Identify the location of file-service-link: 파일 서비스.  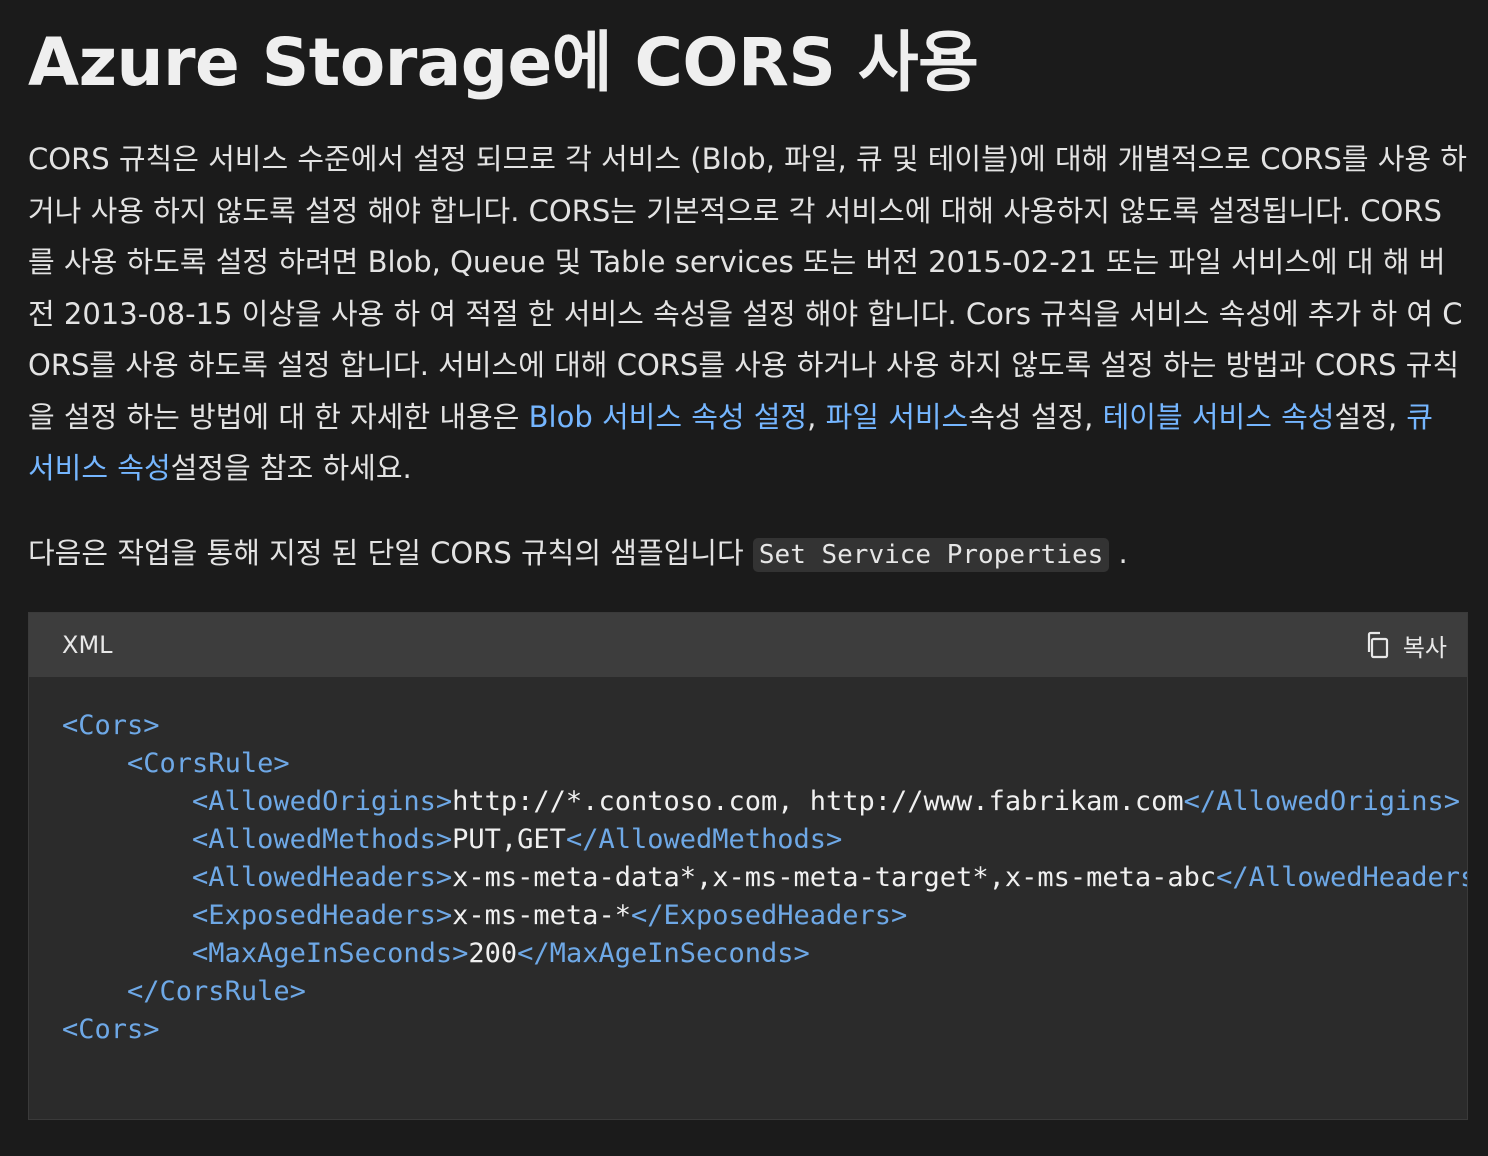
(897, 417).